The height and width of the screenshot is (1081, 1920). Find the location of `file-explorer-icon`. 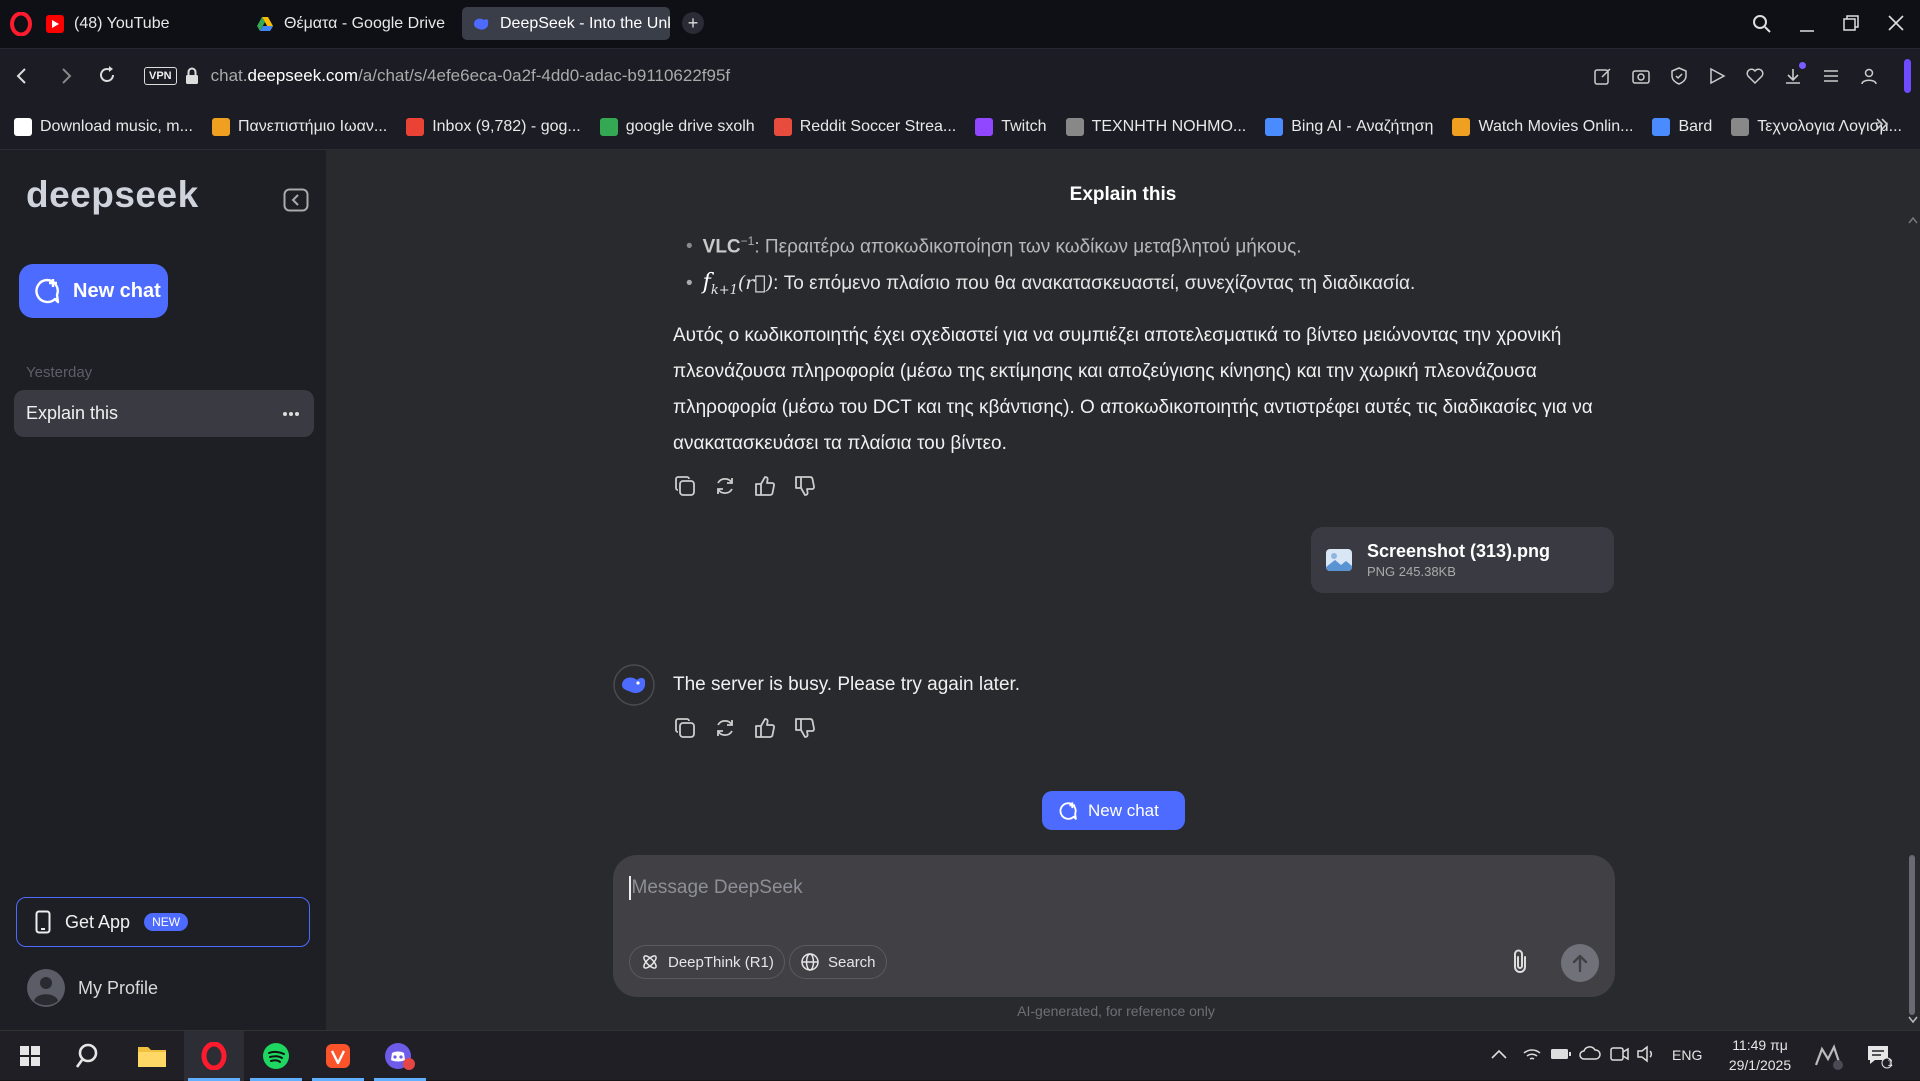

file-explorer-icon is located at coordinates (152, 1056).